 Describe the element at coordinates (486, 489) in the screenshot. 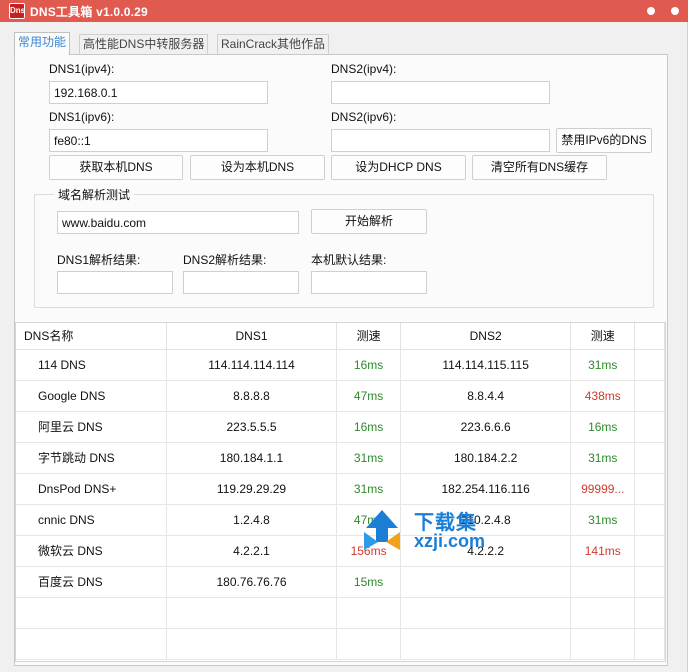

I see `dns2-cell: 182.254.116.116` at that location.